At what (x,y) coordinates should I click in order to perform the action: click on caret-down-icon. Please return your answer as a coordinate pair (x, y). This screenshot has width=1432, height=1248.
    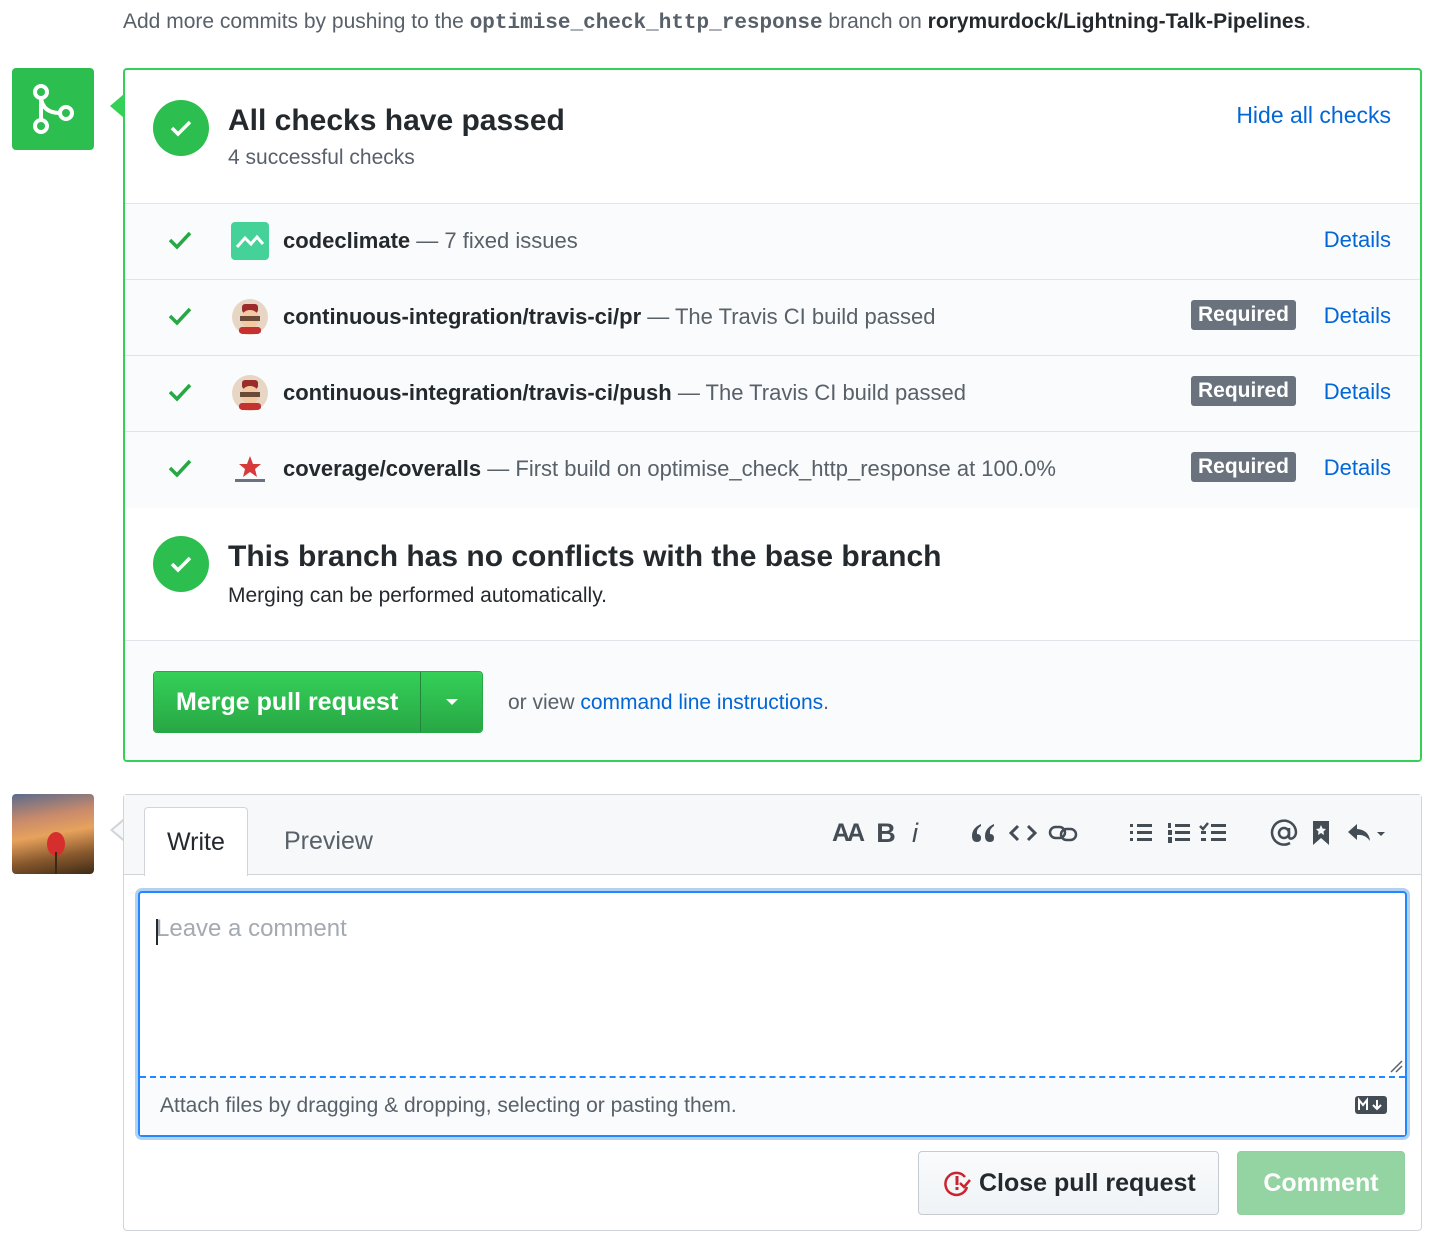
    Looking at the image, I should click on (451, 702).